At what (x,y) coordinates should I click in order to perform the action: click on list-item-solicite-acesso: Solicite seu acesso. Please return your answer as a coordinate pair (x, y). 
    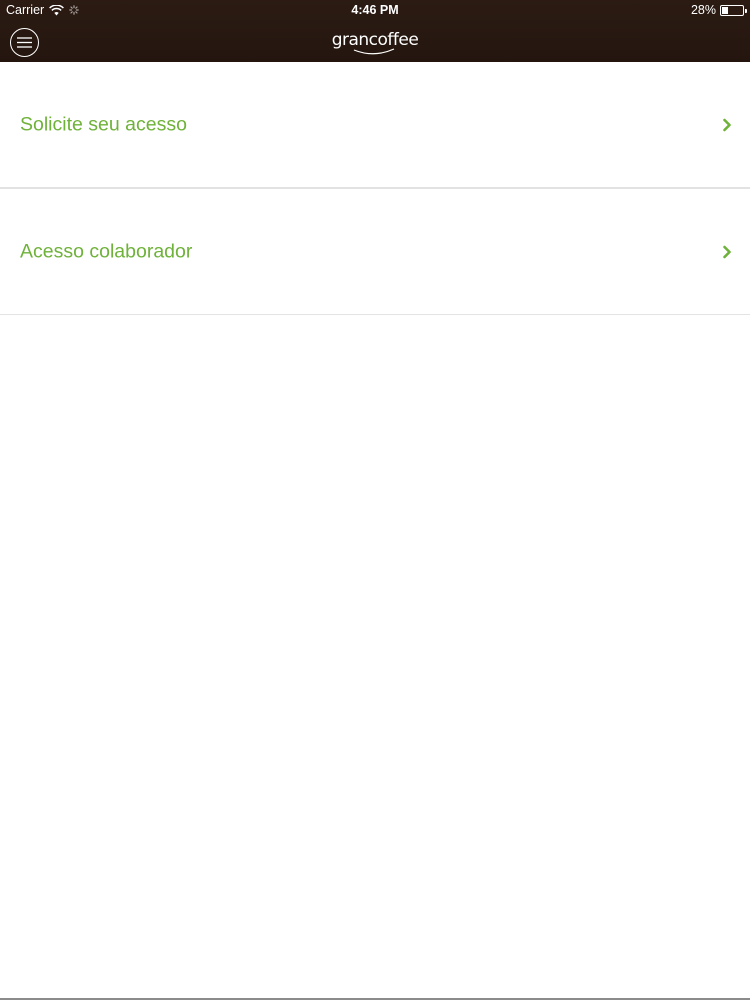
    Looking at the image, I should click on (375, 126).